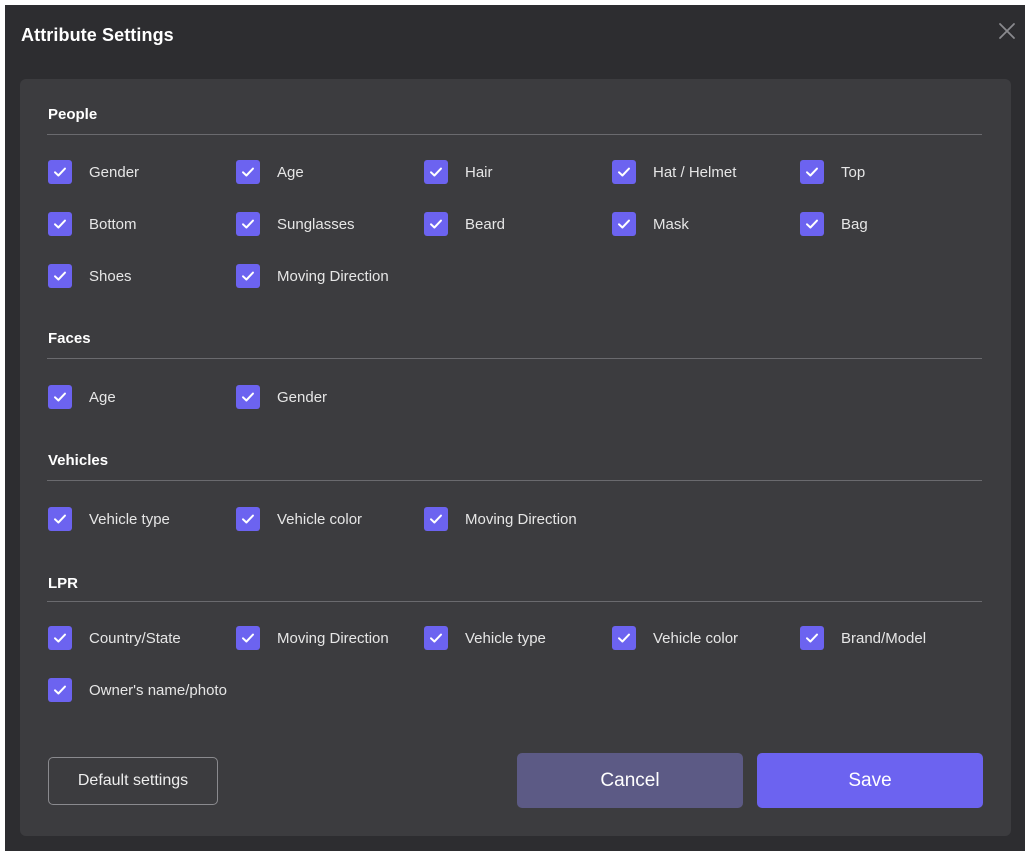  I want to click on checkbox-label: Bag, so click(854, 224).